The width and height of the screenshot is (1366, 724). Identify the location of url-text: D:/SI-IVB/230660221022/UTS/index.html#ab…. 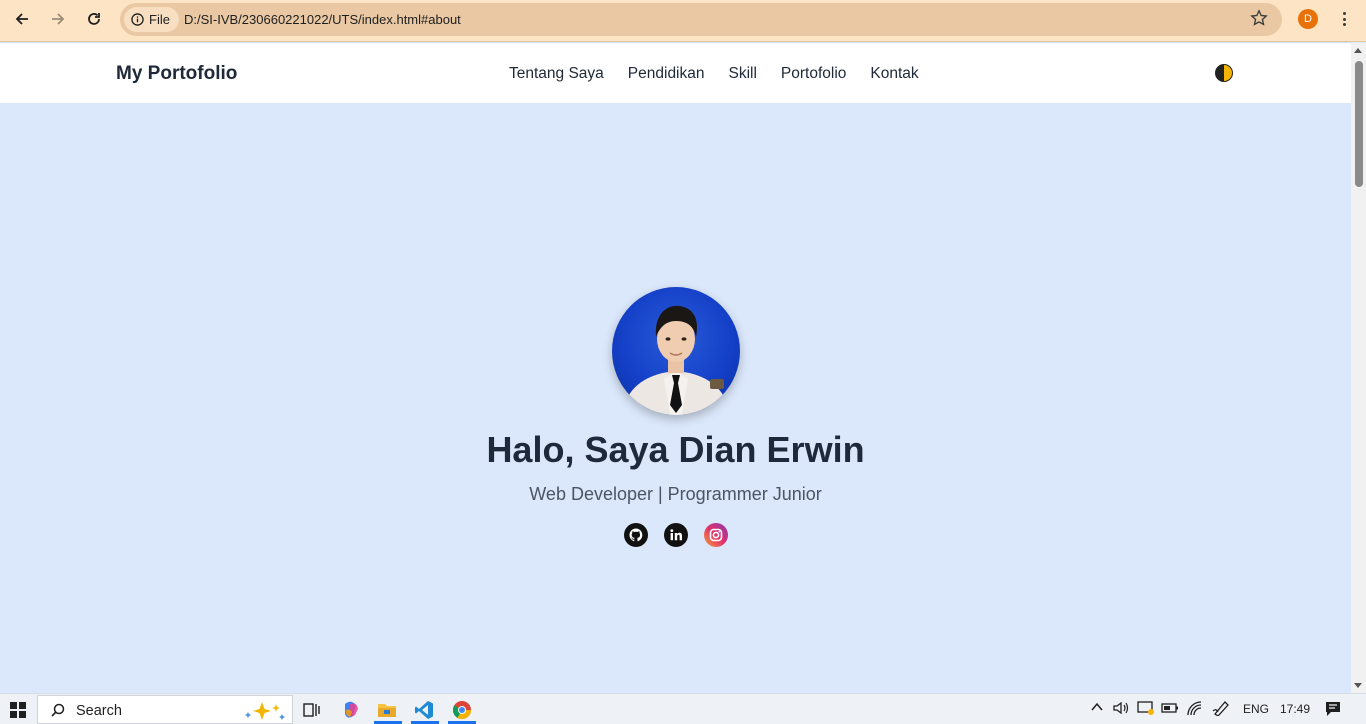
(322, 19).